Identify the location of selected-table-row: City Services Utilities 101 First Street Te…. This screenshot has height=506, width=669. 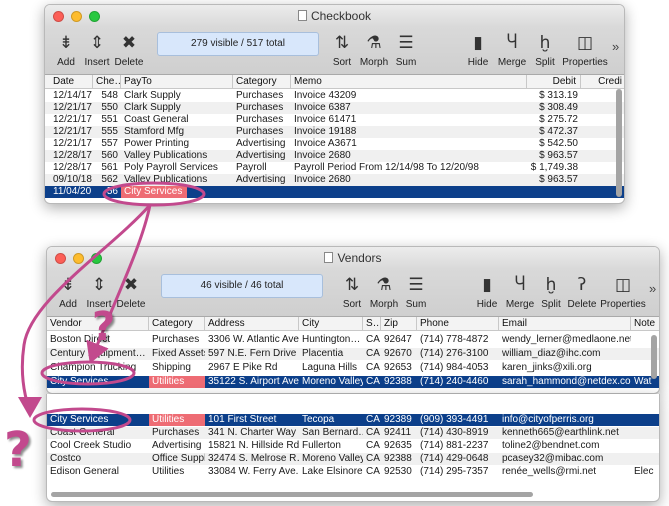
(353, 420).